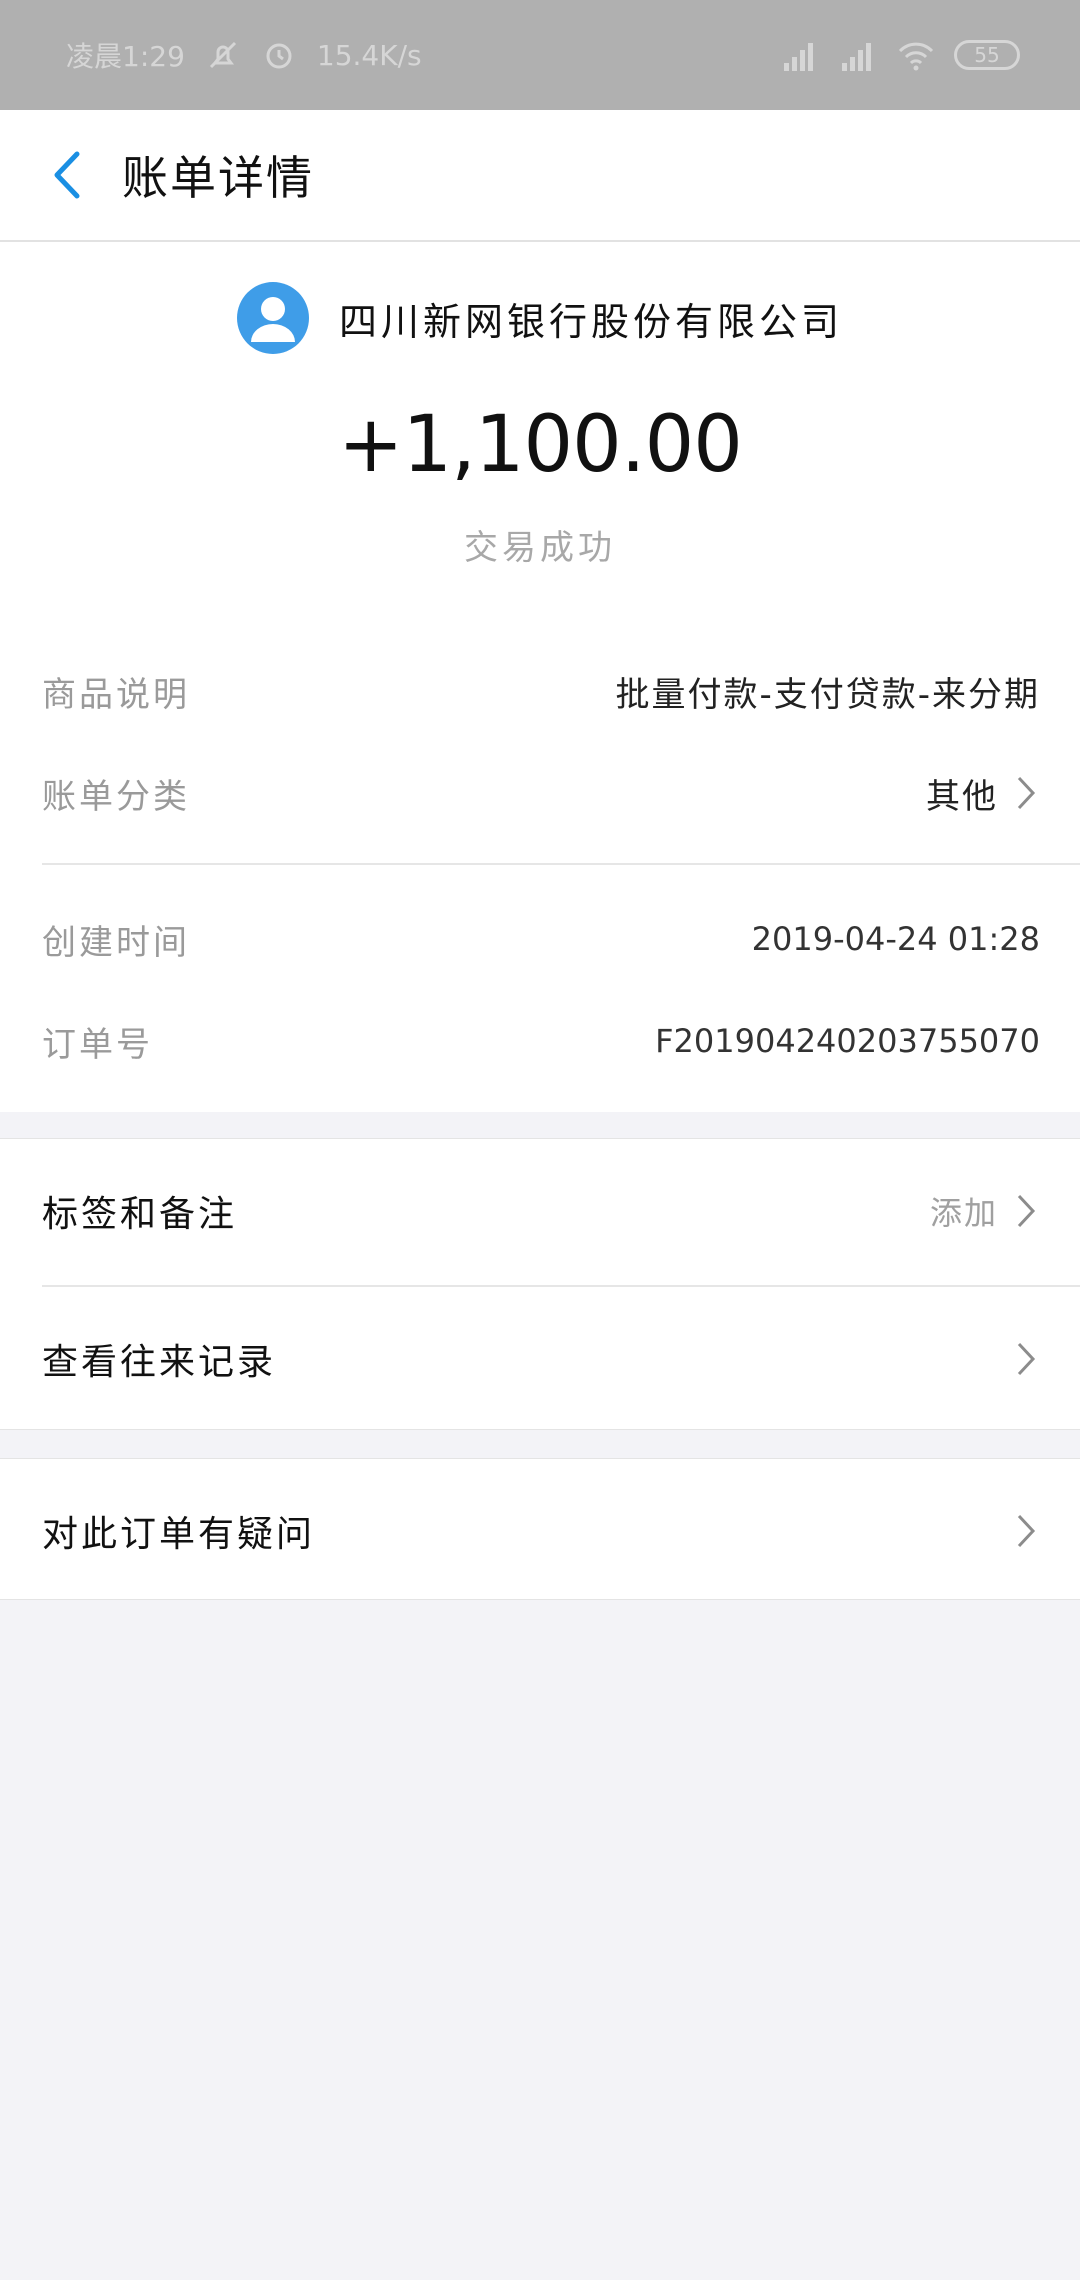 This screenshot has width=1080, height=2280. Describe the element at coordinates (540, 445) in the screenshot. I see `amount: +1,100.00` at that location.